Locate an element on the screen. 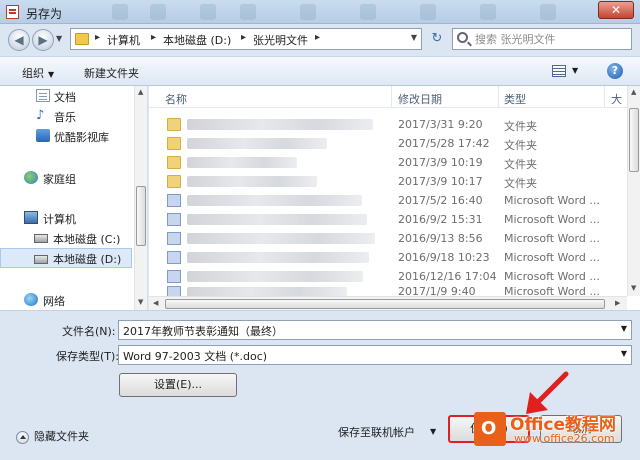 This screenshot has width=640, height=460. file-date: 2017/3/31 9:20 is located at coordinates (440, 124).